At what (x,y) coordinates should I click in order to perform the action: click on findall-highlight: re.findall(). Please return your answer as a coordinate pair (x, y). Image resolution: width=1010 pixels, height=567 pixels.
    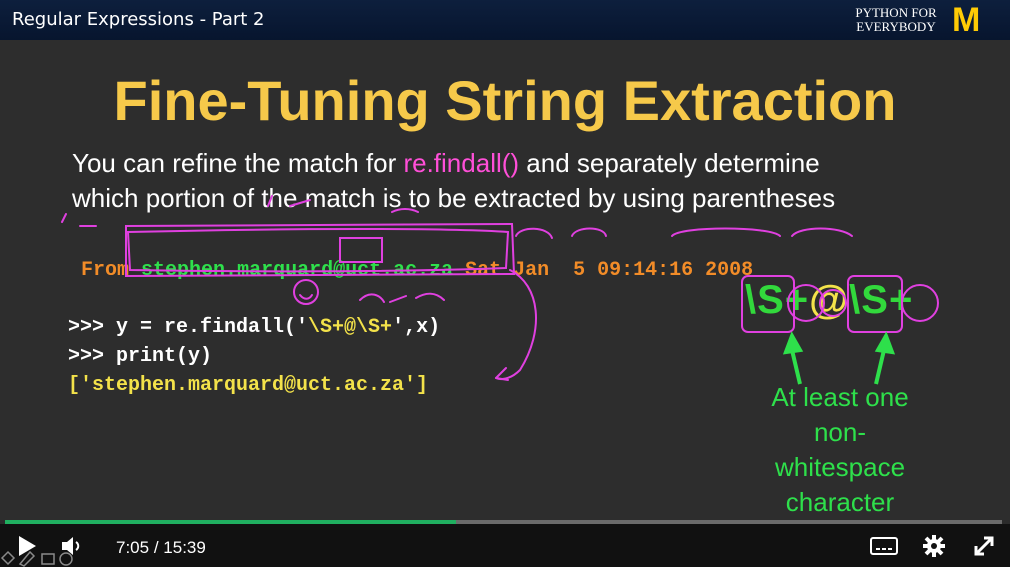
    Looking at the image, I should click on (461, 163).